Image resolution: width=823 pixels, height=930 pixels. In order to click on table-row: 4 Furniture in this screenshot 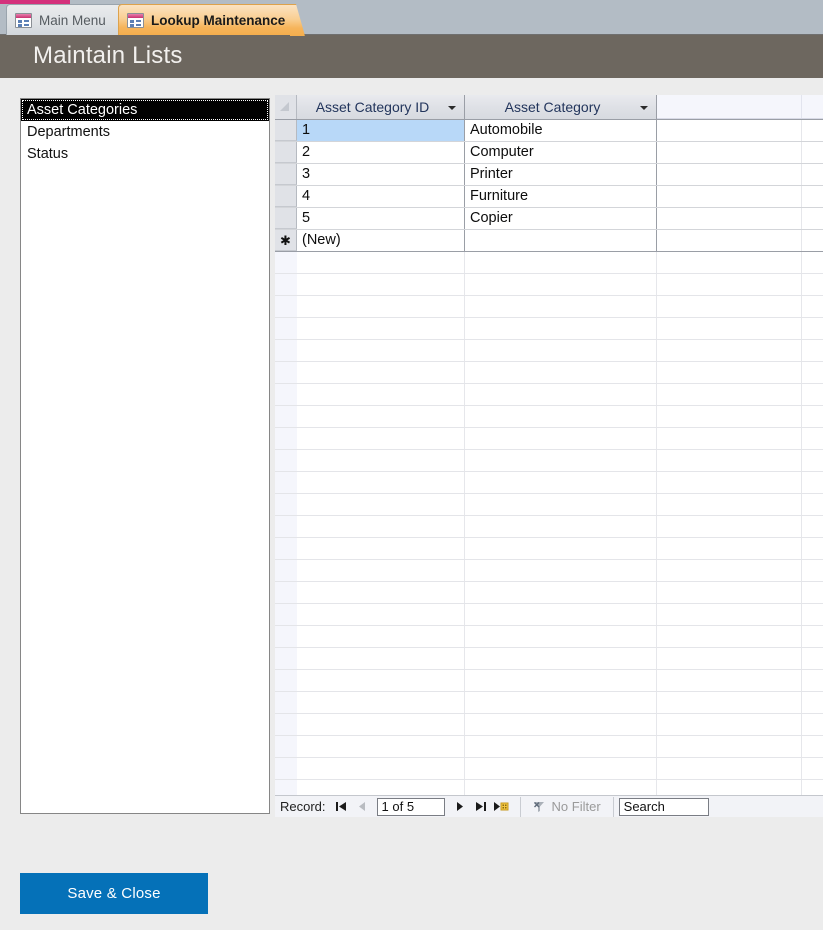, I will do `click(549, 197)`.